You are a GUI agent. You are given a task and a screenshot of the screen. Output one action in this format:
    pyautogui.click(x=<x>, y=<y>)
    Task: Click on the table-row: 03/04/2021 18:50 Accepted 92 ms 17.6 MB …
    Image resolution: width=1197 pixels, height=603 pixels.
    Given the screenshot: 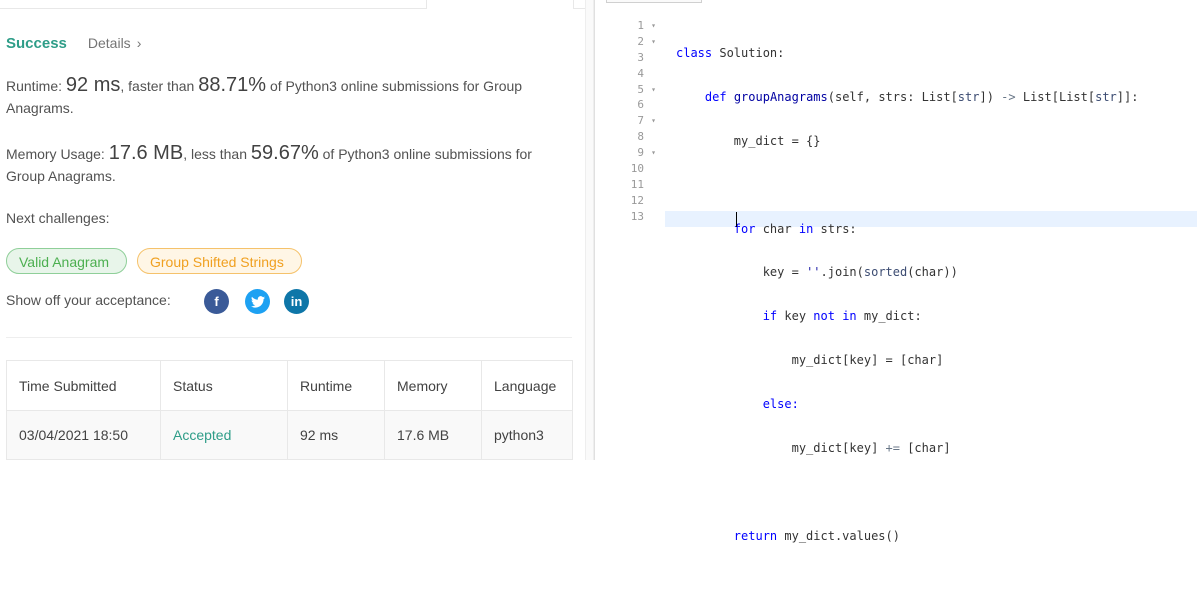 What is the action you would take?
    pyautogui.click(x=289, y=435)
    